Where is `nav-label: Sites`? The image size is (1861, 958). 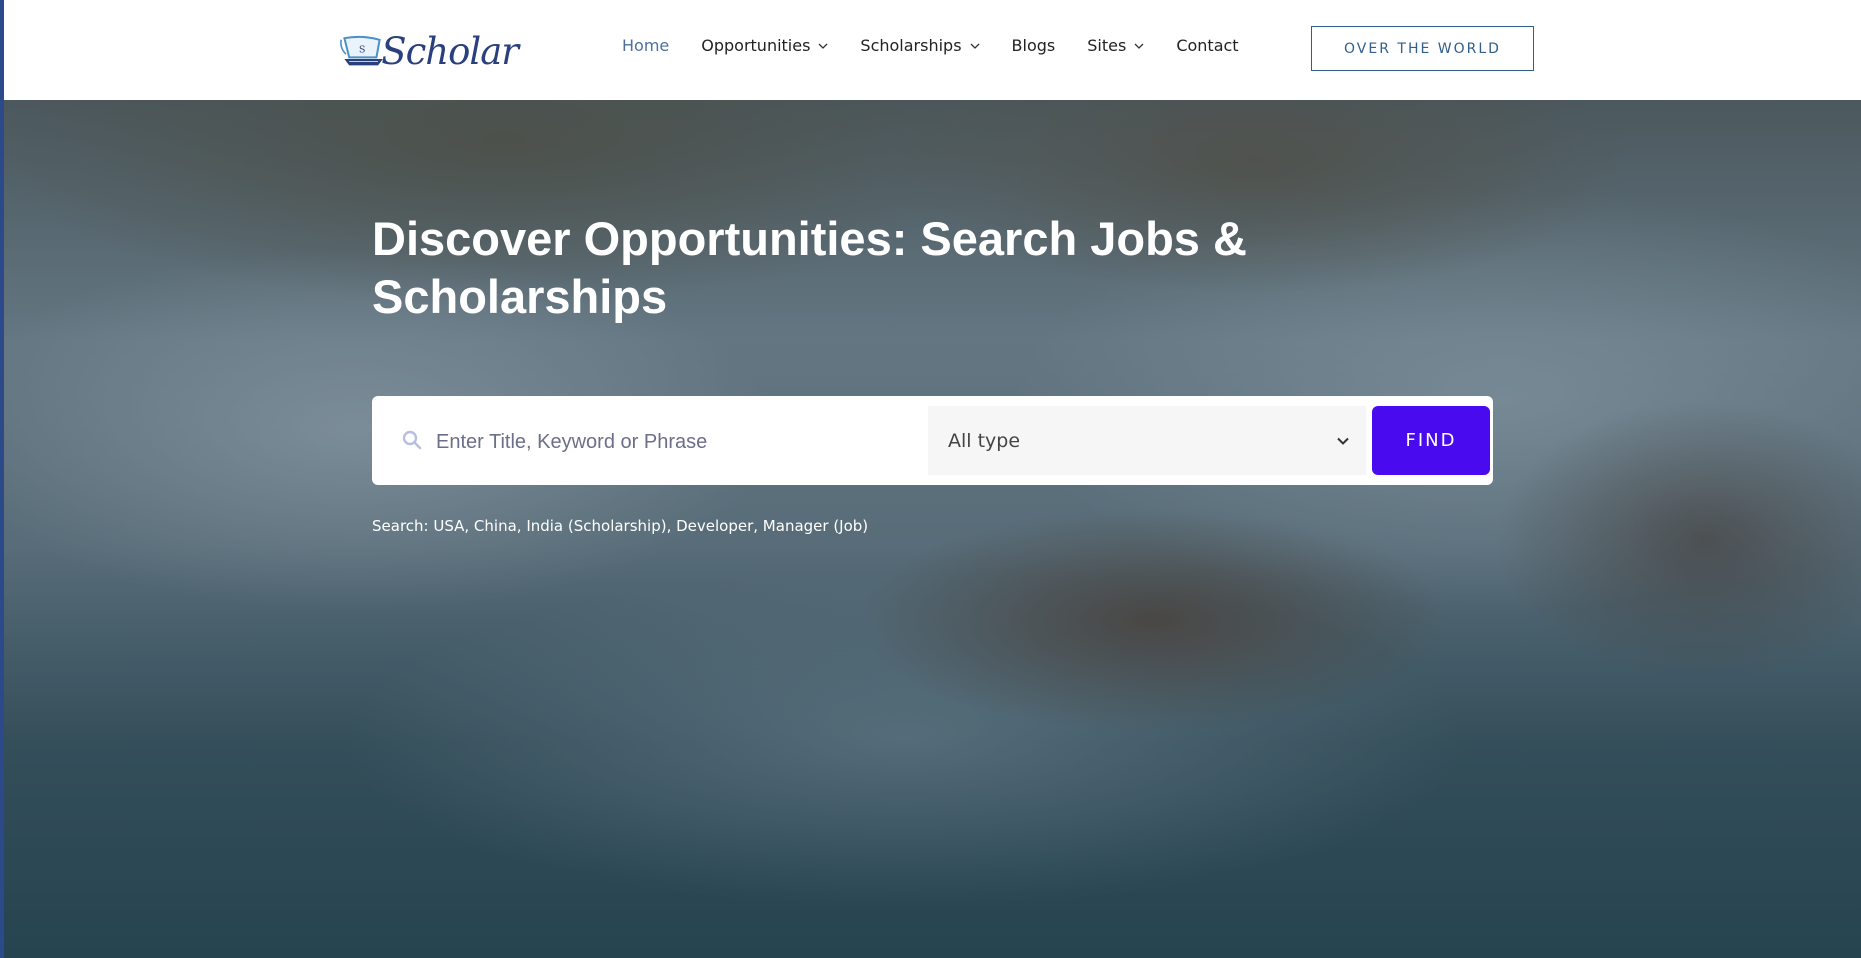
nav-label: Sites is located at coordinates (1107, 45).